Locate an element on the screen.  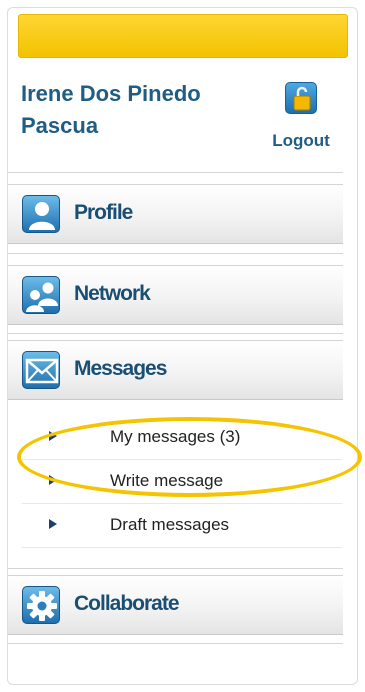
nav-item-profile: Profile is located at coordinates (175, 214).